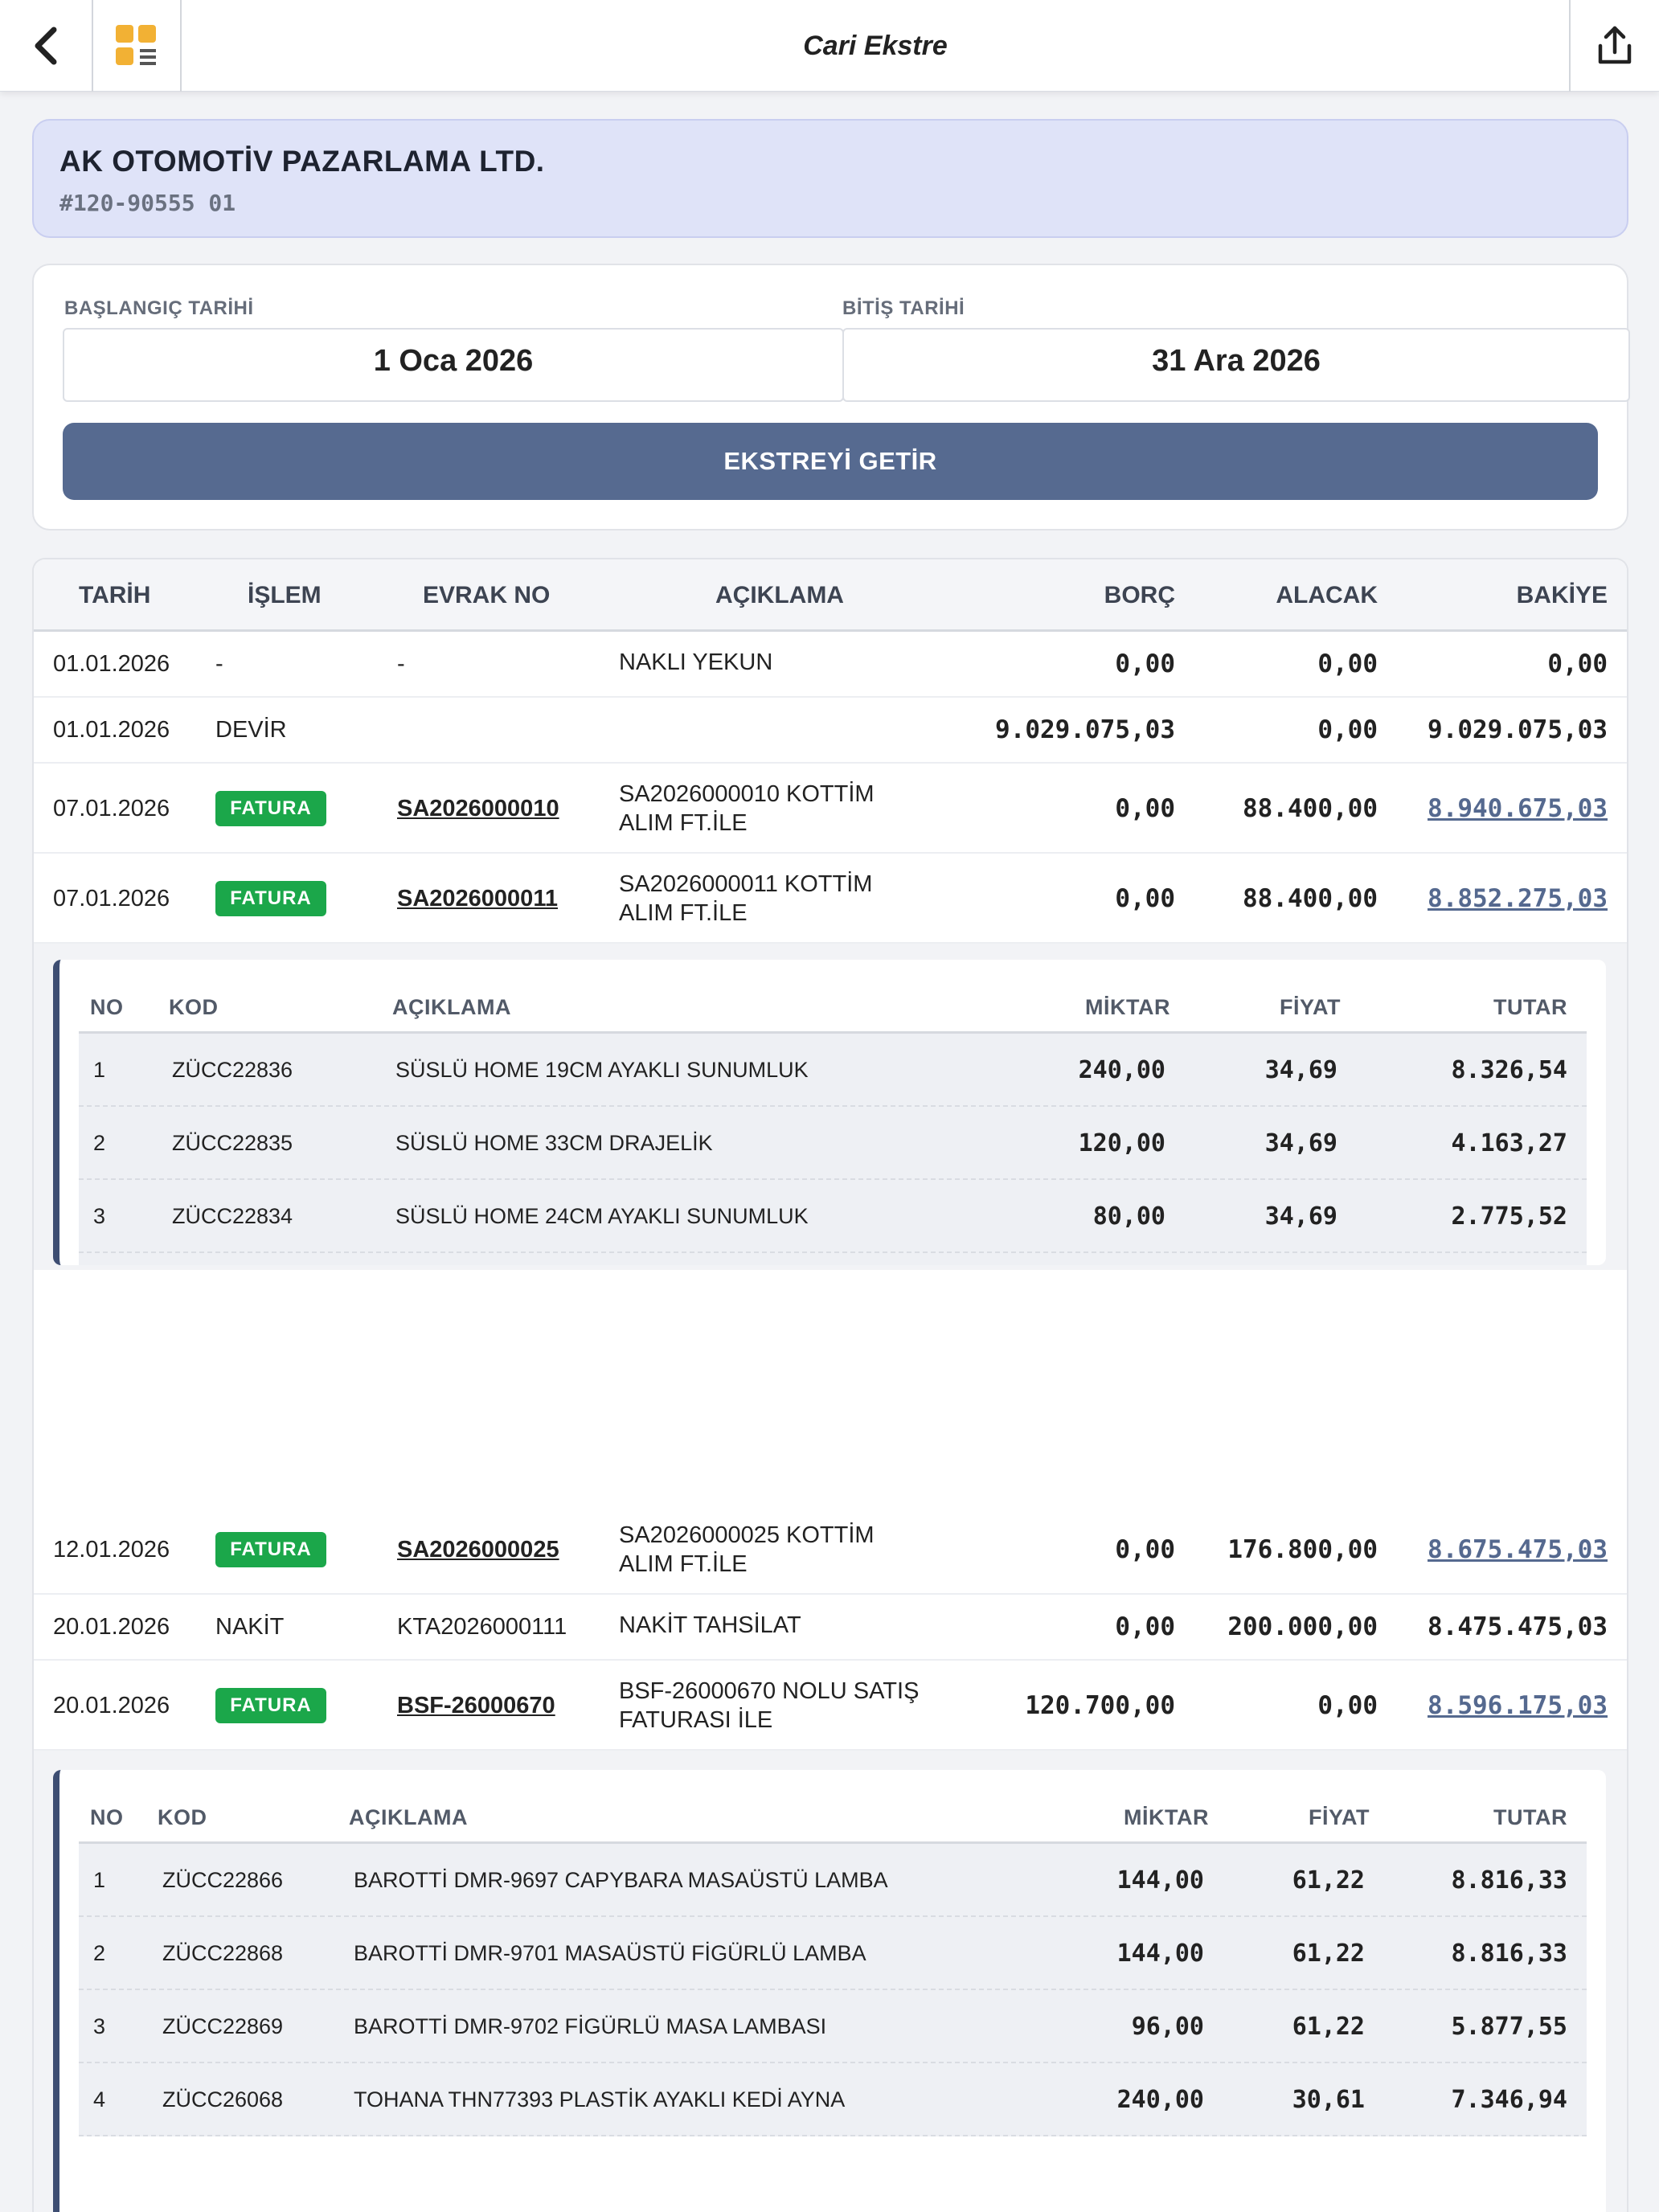  I want to click on share-icon, so click(1615, 45).